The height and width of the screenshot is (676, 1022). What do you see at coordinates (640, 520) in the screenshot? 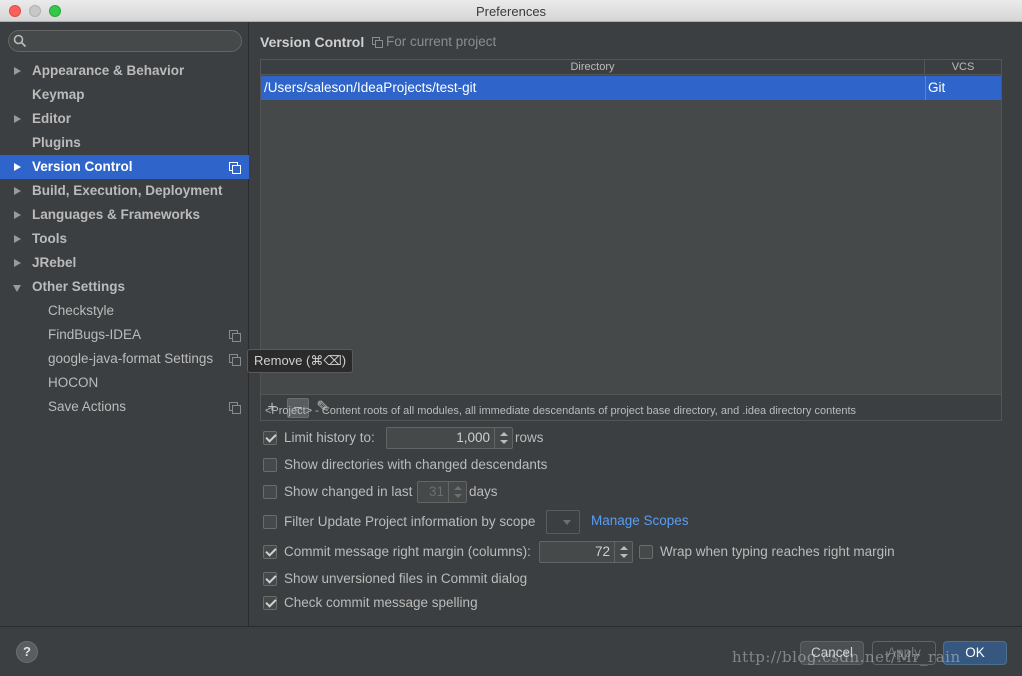
I see `manage-scopes-link: Manage Scopes` at bounding box center [640, 520].